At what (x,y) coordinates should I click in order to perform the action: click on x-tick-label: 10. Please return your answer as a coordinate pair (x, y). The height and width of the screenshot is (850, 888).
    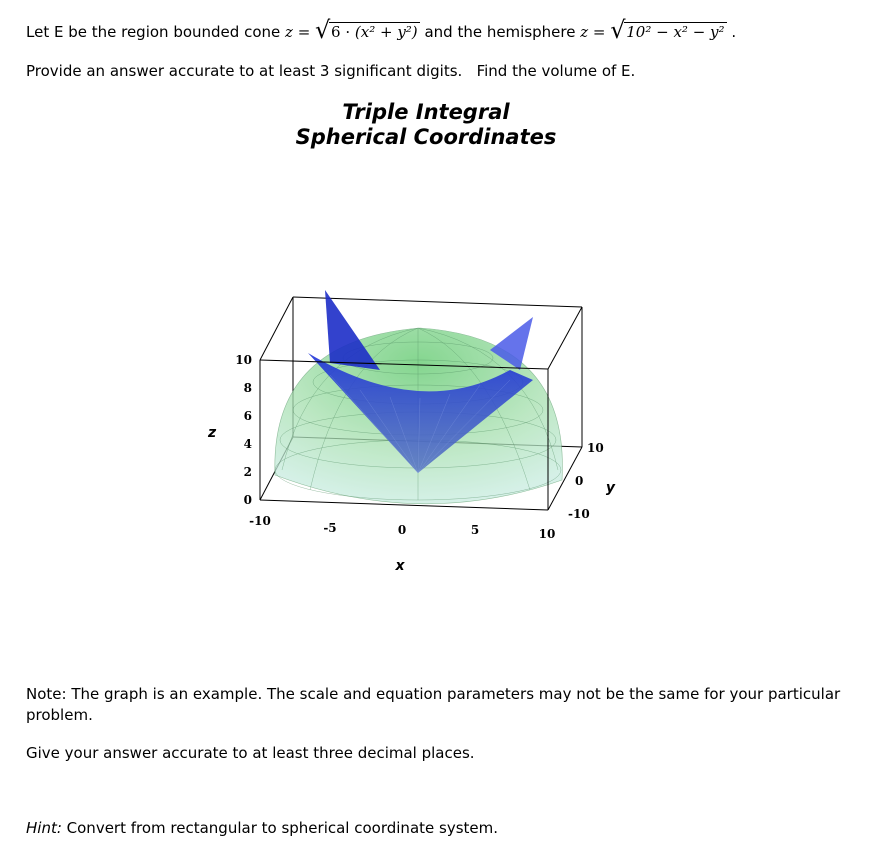
    Looking at the image, I should click on (547, 534).